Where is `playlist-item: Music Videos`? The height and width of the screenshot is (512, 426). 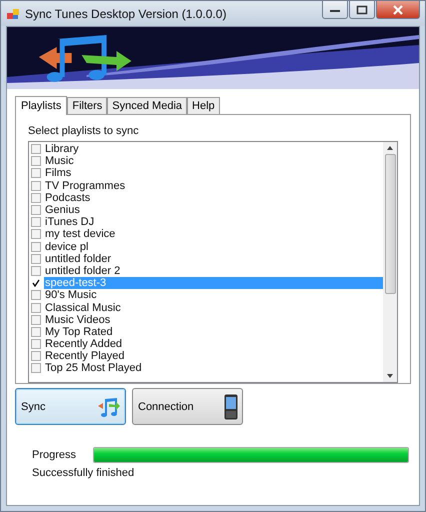
playlist-item: Music Videos is located at coordinates (213, 320).